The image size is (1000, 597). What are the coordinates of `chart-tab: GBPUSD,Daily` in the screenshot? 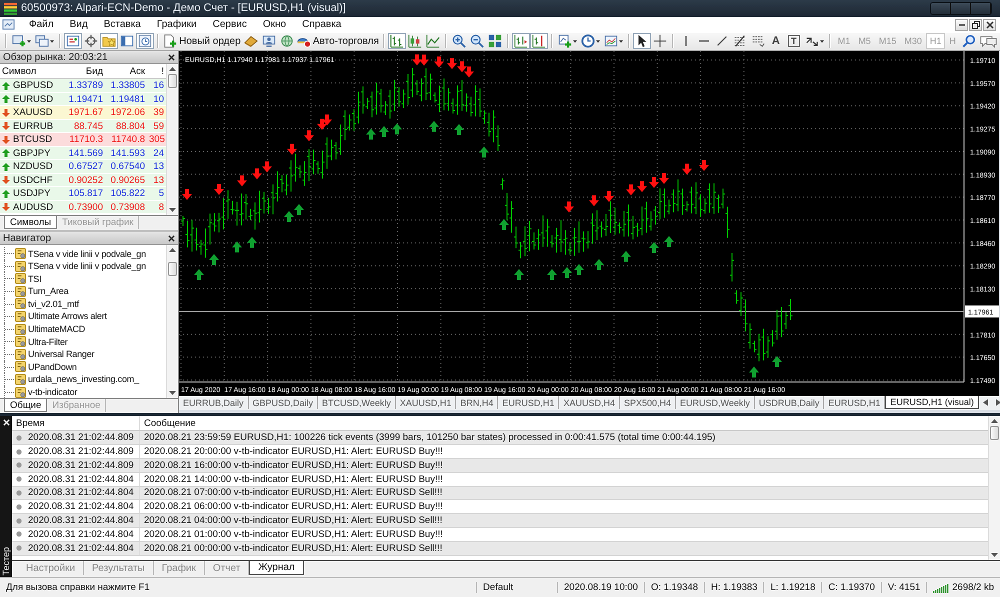 It's located at (283, 403).